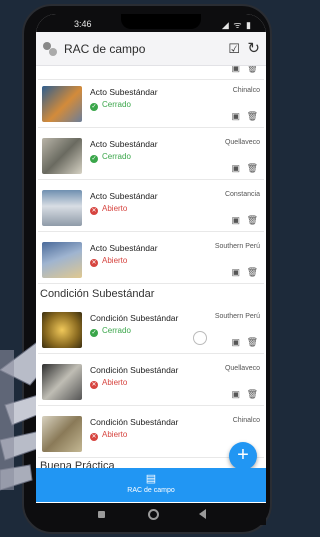  What do you see at coordinates (151, 490) in the screenshot?
I see `bottom-nav-label: RAC de campo` at bounding box center [151, 490].